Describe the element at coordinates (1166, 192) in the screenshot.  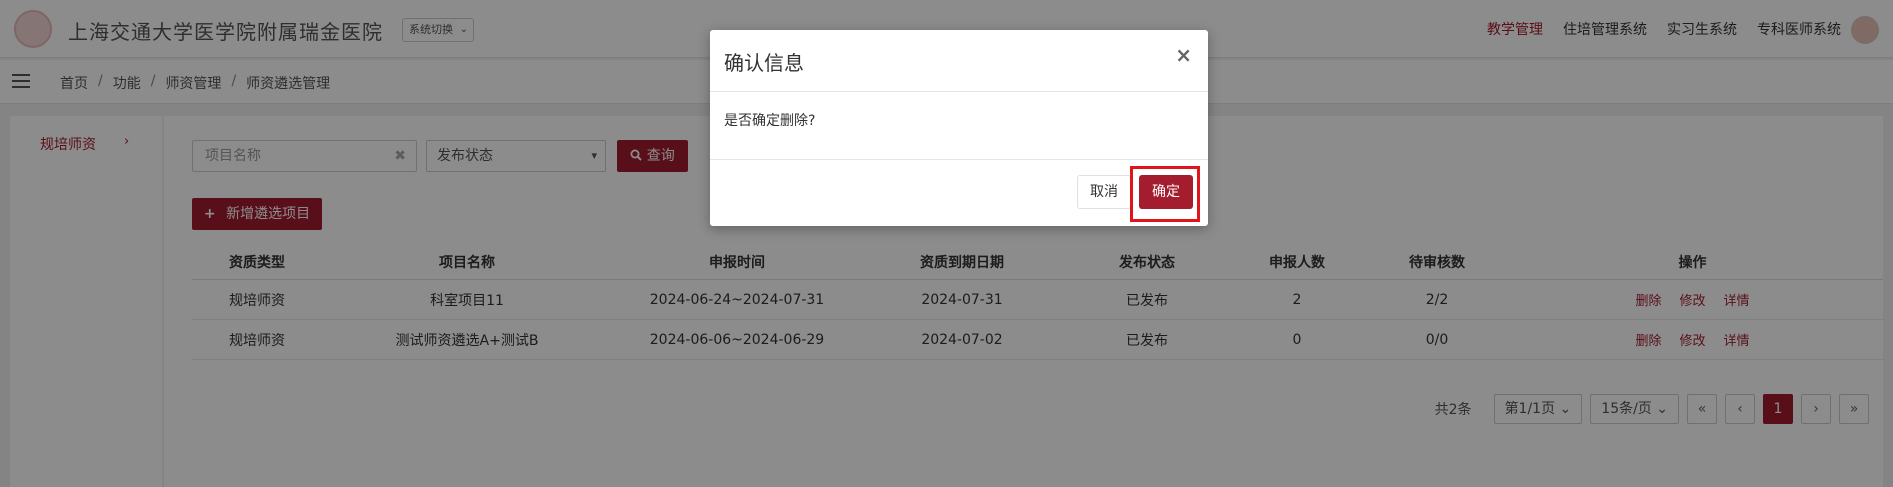
I see `confirm-button: 确定` at that location.